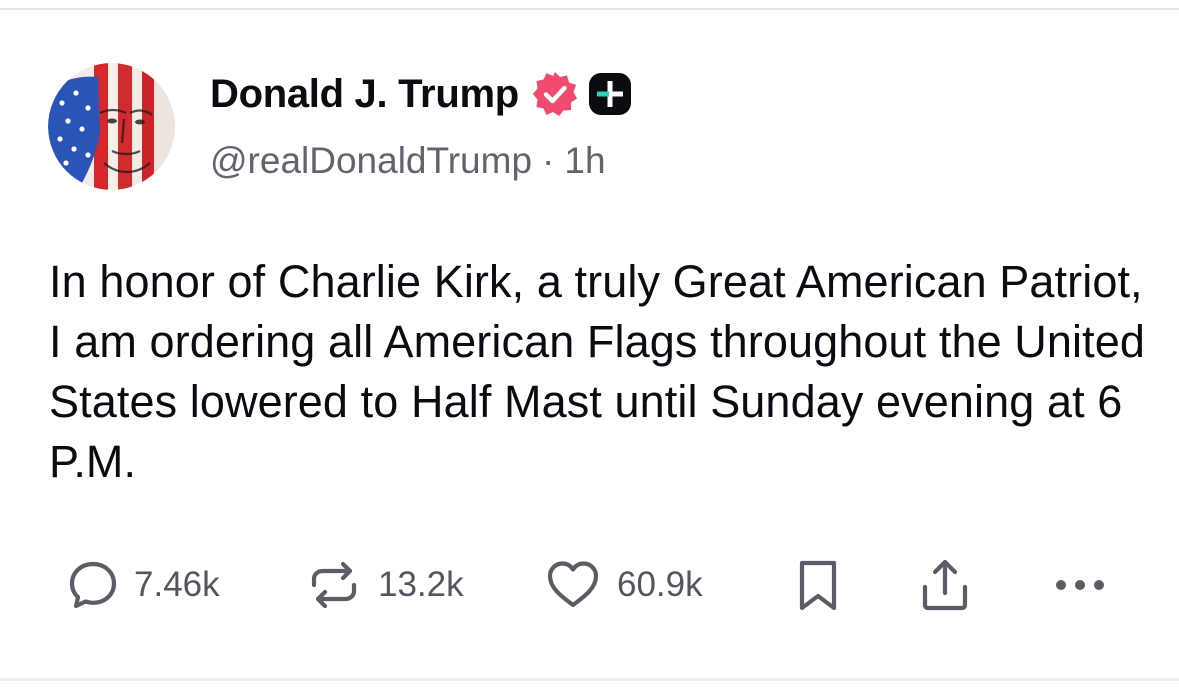 Image resolution: width=1179 pixels, height=696 pixels. What do you see at coordinates (584, 160) in the screenshot?
I see `post-timestamp: 1h` at bounding box center [584, 160].